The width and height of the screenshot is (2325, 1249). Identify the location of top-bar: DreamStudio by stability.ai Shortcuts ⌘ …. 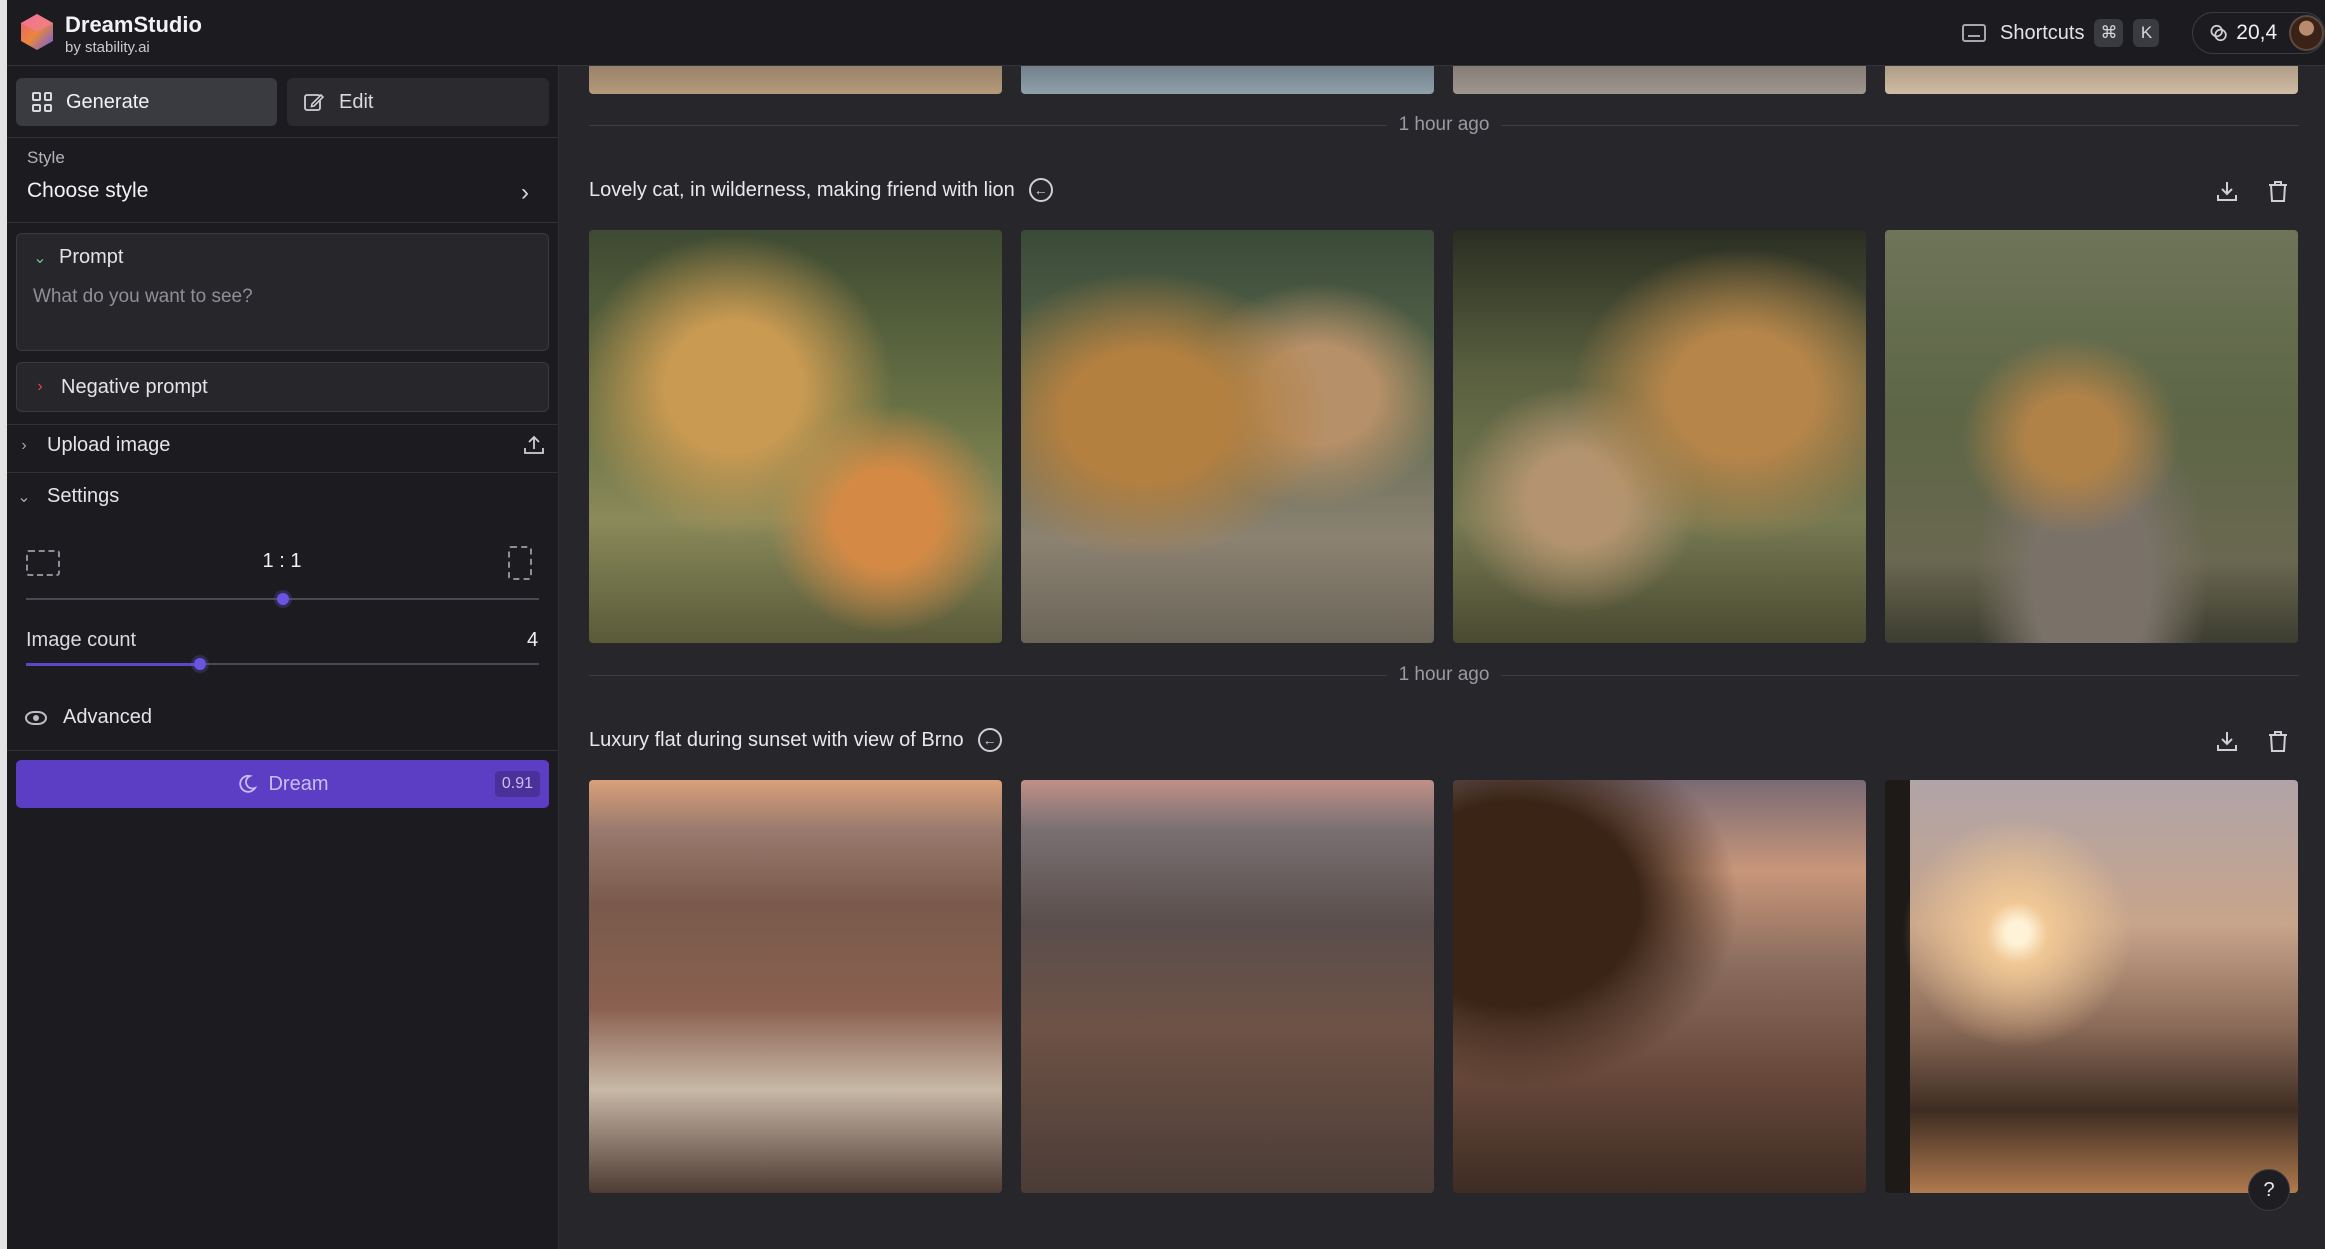
(1162, 33).